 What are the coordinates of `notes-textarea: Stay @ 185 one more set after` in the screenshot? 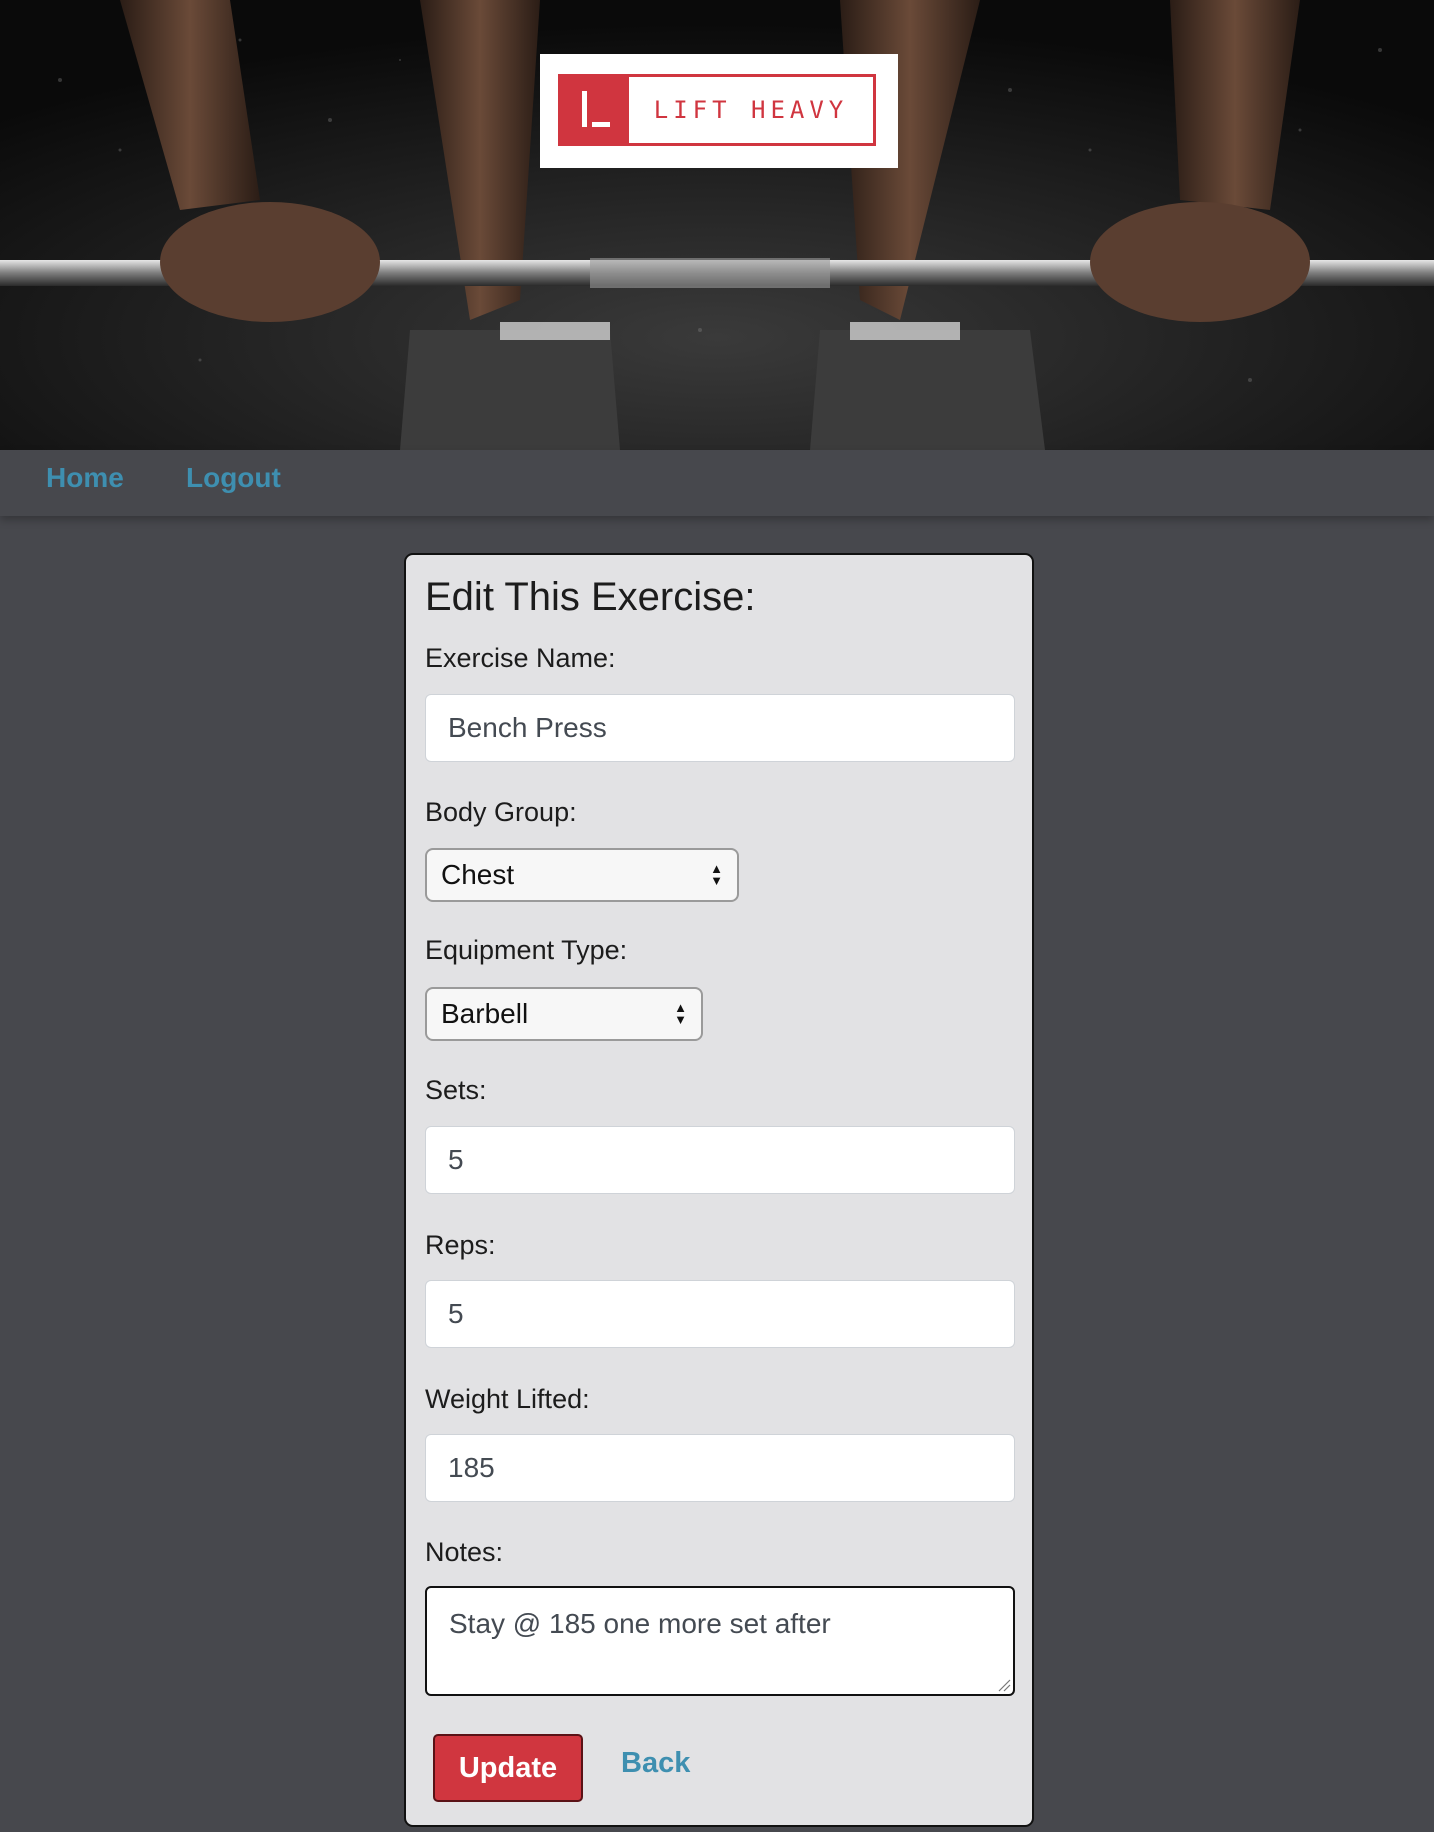 It's located at (720, 1641).